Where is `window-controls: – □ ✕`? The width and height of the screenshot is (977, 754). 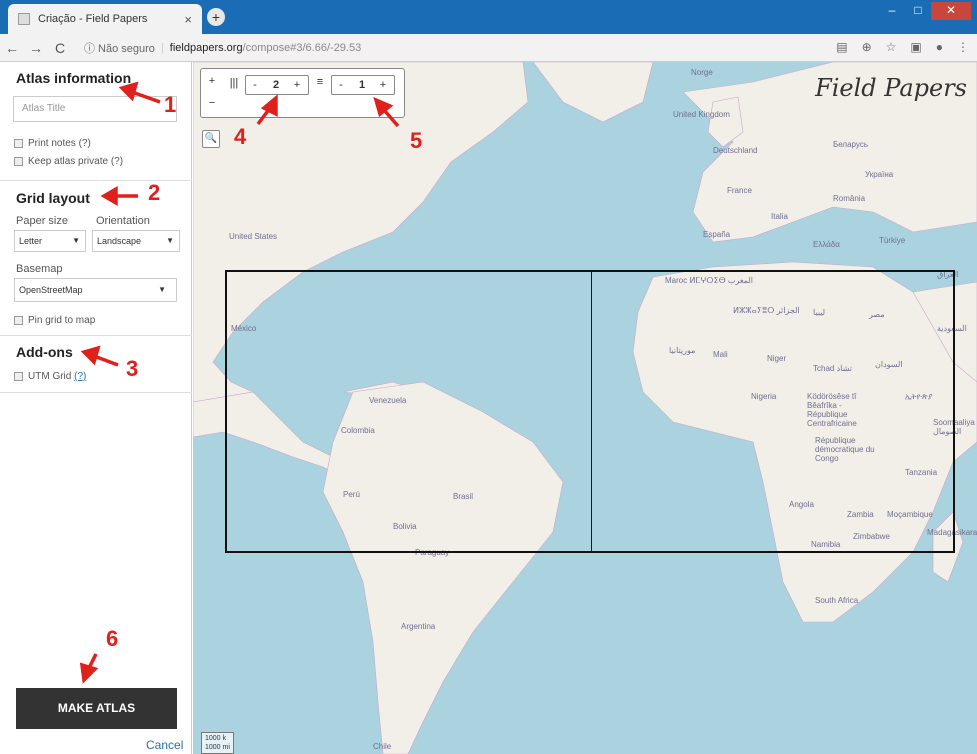
window-controls: – □ ✕ is located at coordinates (925, 11).